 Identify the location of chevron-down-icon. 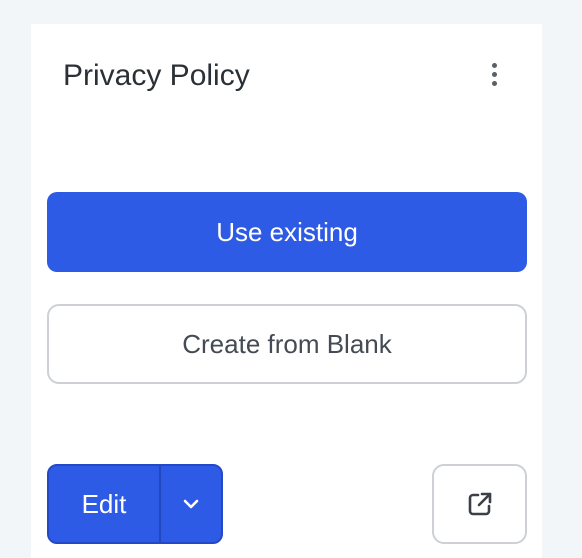
(191, 504).